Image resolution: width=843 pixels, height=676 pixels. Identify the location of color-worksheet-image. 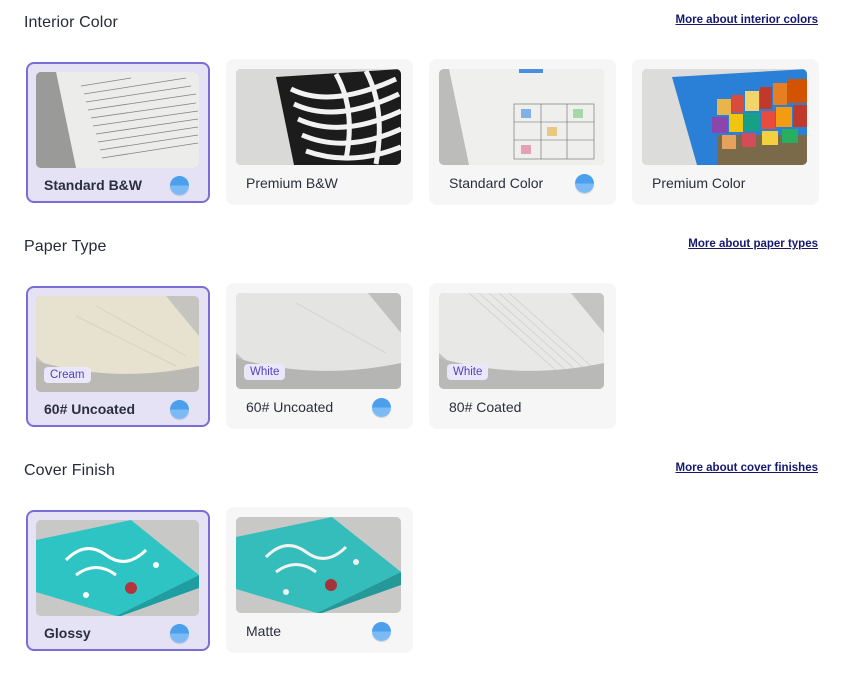
(521, 117).